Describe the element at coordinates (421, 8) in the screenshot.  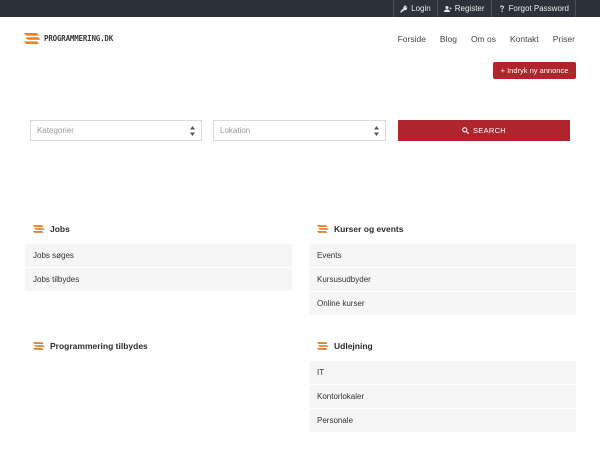
I see `login-label: Login` at that location.